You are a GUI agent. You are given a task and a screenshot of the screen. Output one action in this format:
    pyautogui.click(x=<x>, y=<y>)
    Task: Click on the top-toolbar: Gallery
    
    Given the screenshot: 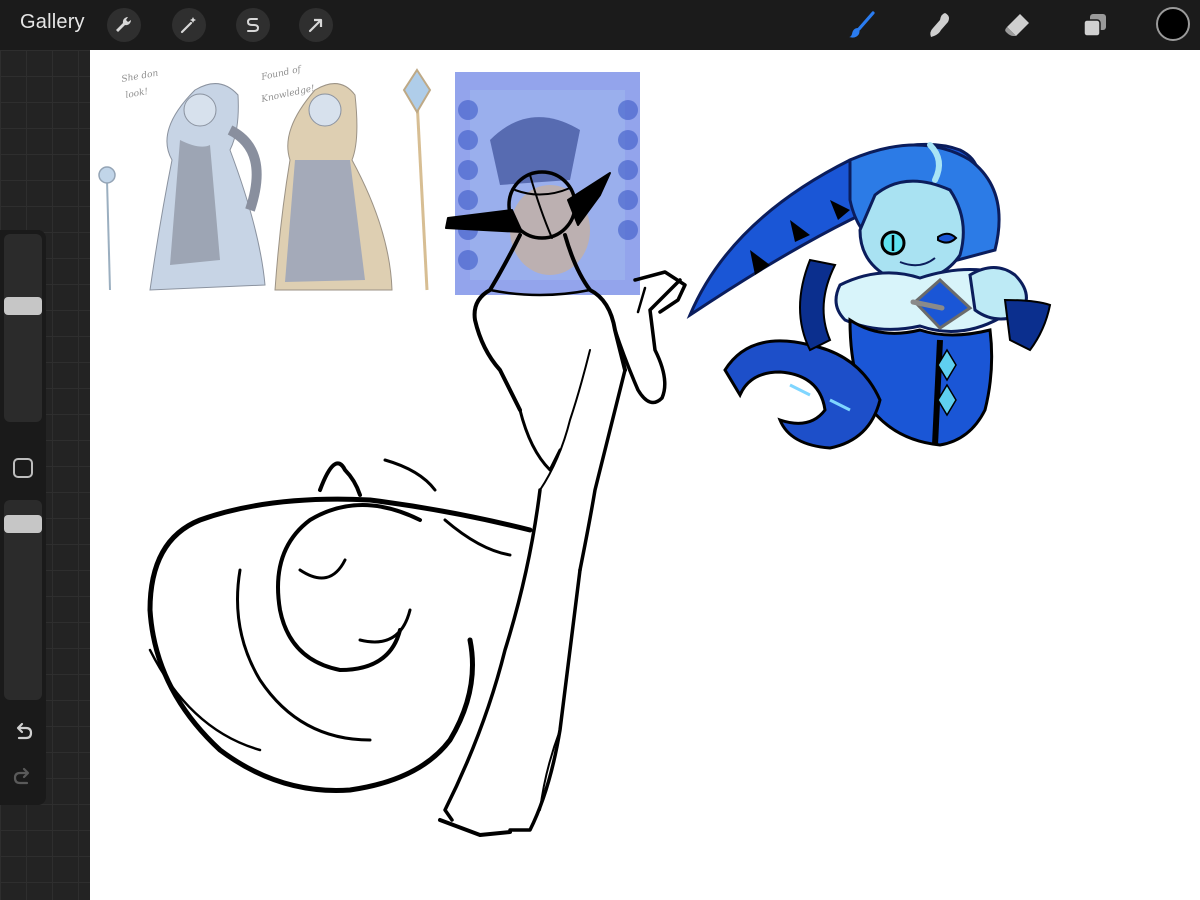 What is the action you would take?
    pyautogui.click(x=600, y=25)
    